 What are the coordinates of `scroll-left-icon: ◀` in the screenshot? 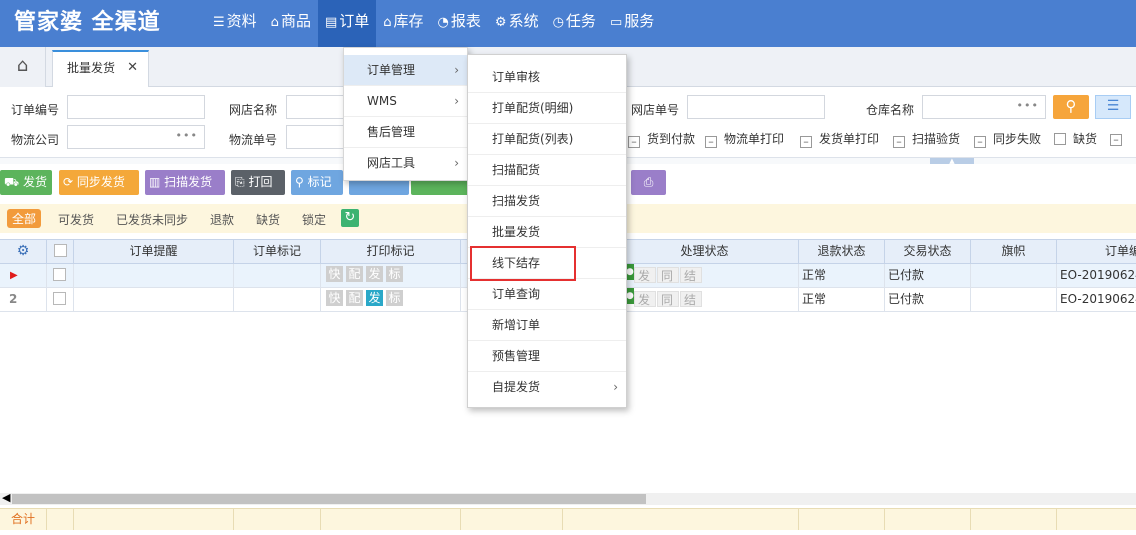 It's located at (6, 497).